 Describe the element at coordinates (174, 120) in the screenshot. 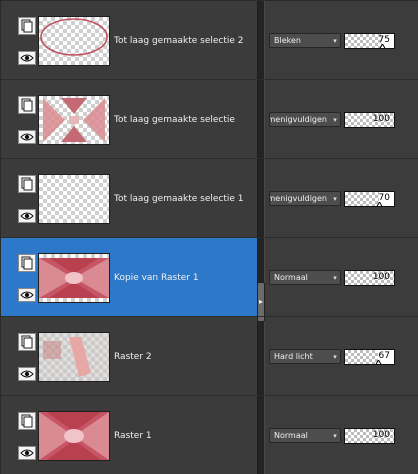

I see `layer-name: Tot laag gemaakte selectie` at that location.